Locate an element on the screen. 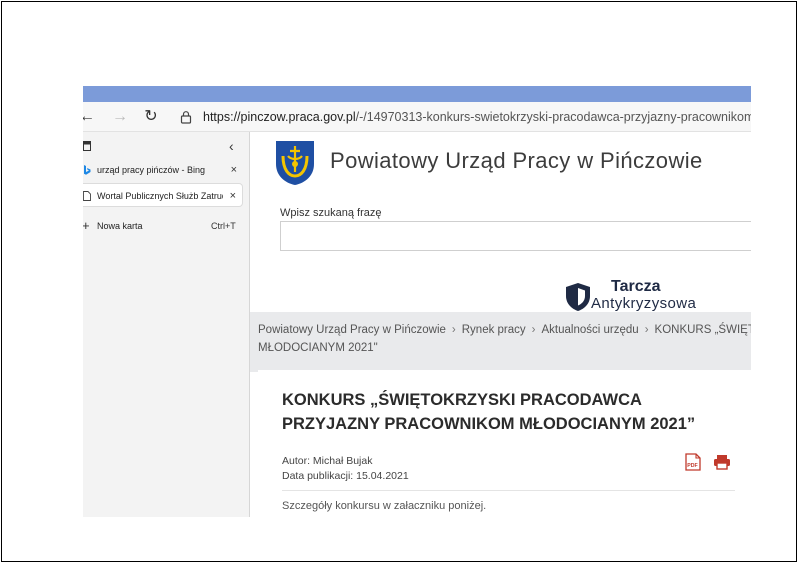 The image size is (800, 565). breadcrumb-item-current: KONKURS „ŚWIĘTOK is located at coordinates (702, 330).